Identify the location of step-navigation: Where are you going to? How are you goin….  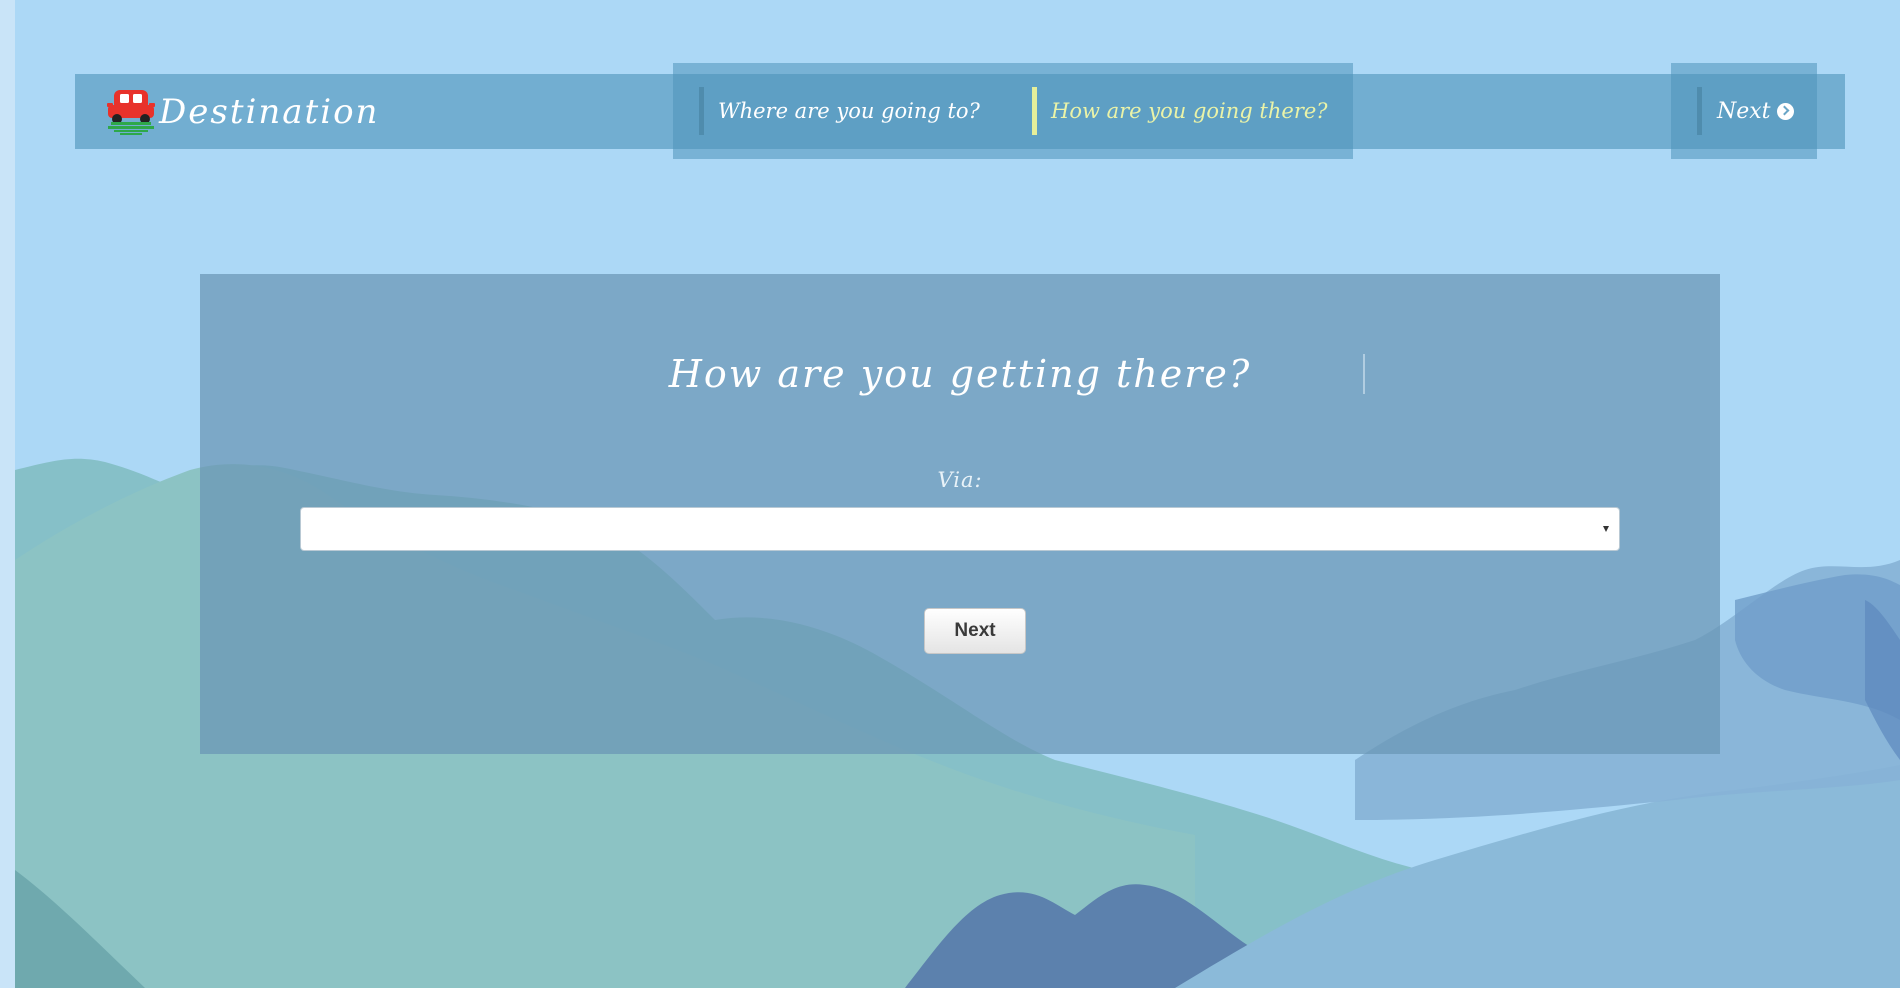
(1013, 111).